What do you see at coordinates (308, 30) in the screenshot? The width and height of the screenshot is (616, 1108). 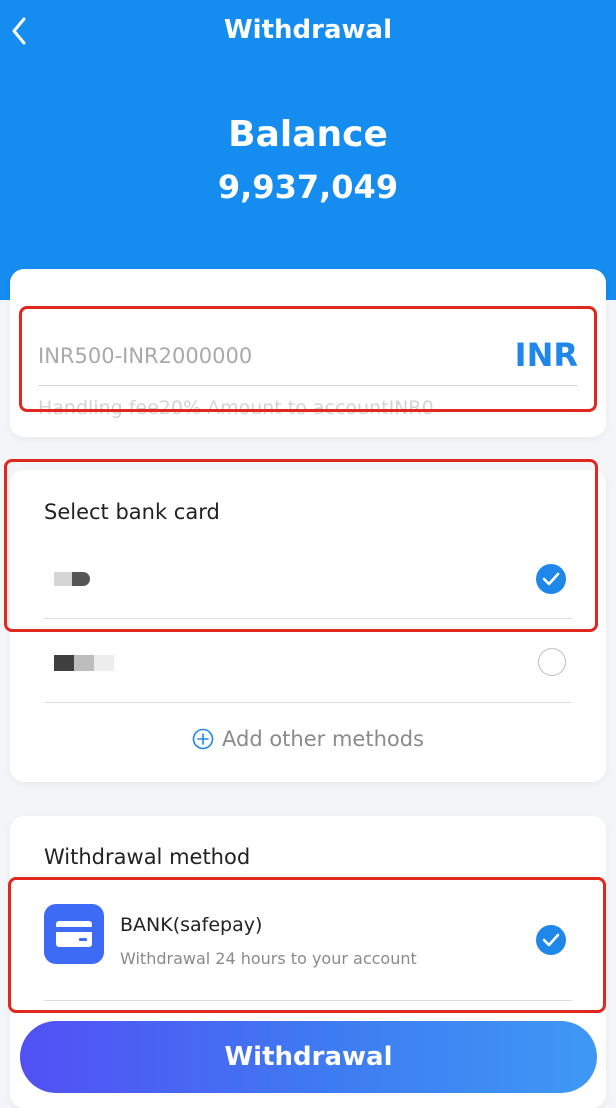 I see `page-title: Withdrawal` at bounding box center [308, 30].